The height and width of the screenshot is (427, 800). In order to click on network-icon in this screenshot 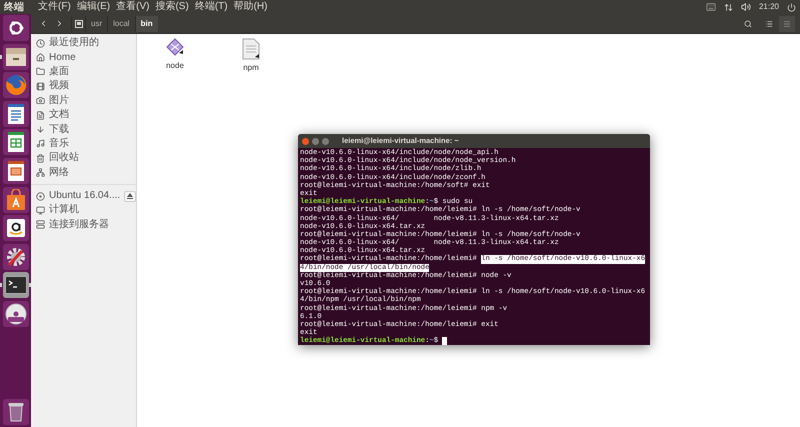, I will do `click(40, 173)`.